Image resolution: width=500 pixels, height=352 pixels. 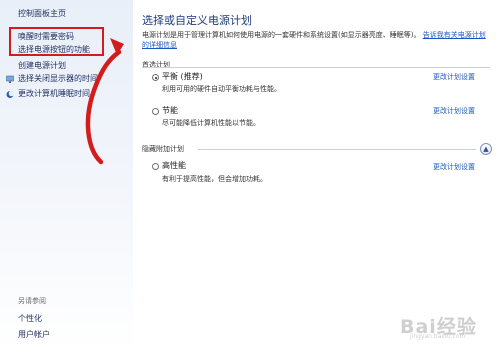 What do you see at coordinates (10, 79) in the screenshot?
I see `monitor-icon` at bounding box center [10, 79].